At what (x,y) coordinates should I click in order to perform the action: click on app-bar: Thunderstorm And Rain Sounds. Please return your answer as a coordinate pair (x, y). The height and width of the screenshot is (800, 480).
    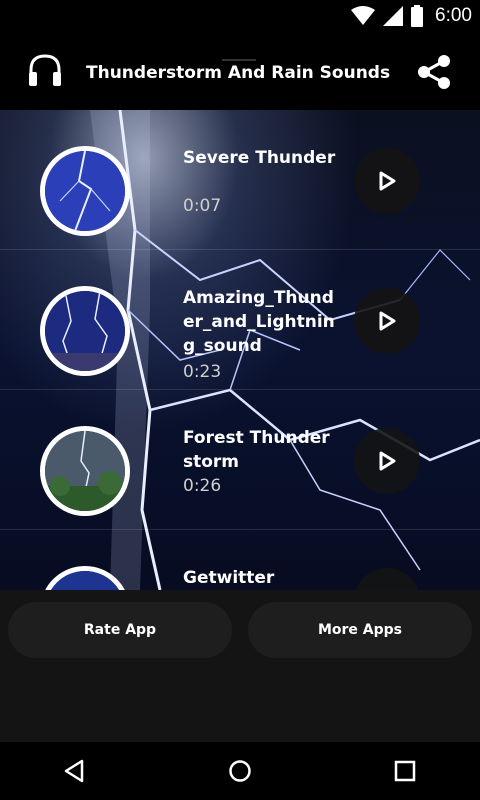
    Looking at the image, I should click on (240, 71).